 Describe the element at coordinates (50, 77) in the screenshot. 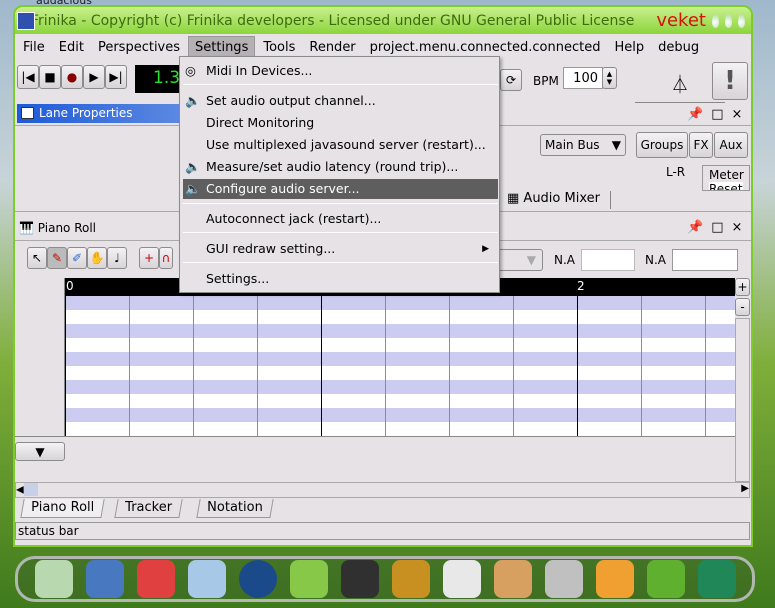

I see `stop-button: ■` at that location.